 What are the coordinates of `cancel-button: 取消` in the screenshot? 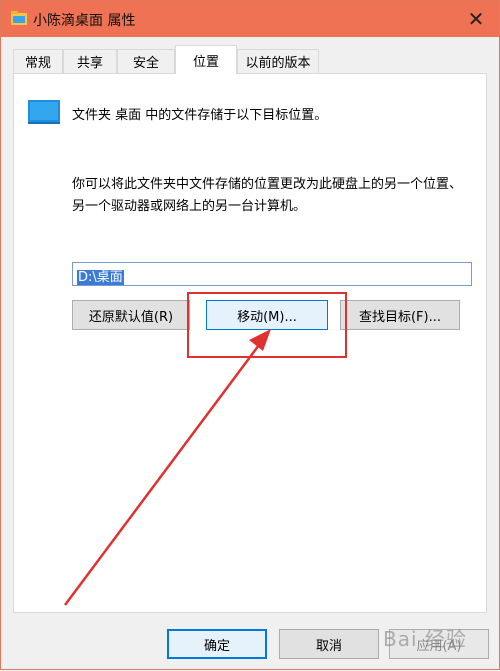 It's located at (329, 644).